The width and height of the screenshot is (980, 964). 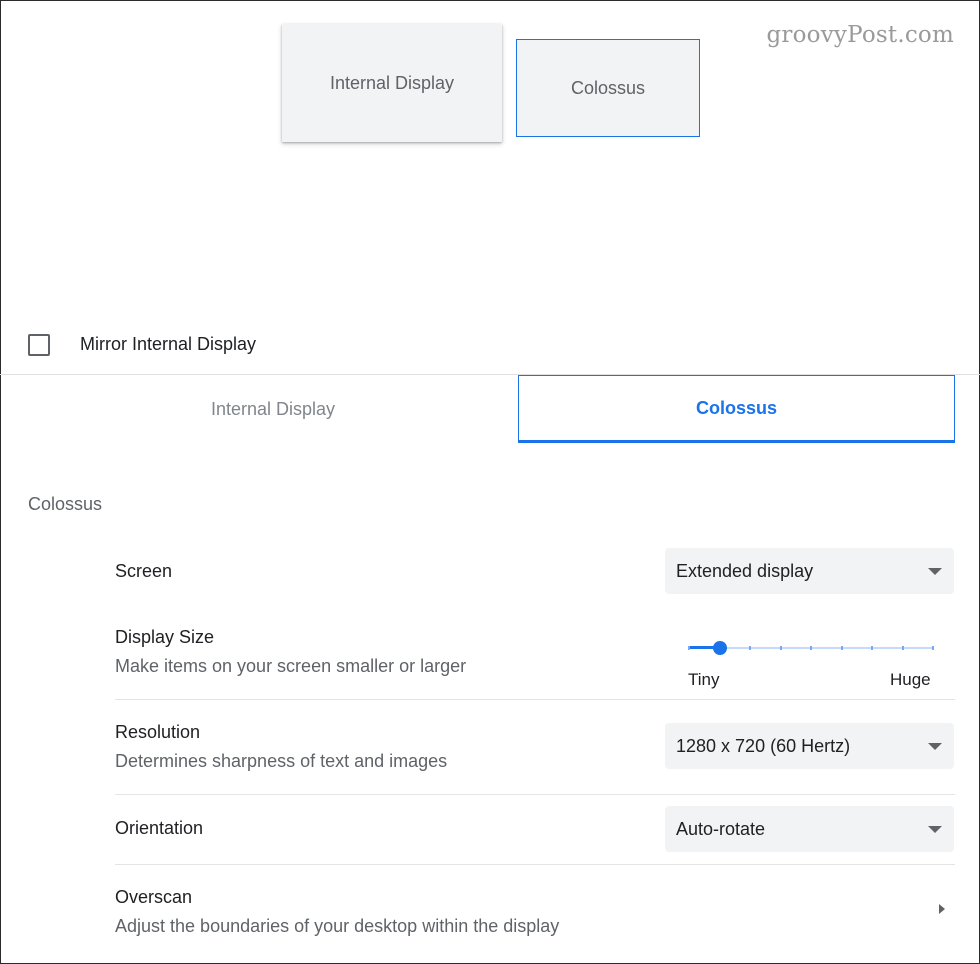 I want to click on tab-colossus-label: Colossus, so click(x=736, y=407).